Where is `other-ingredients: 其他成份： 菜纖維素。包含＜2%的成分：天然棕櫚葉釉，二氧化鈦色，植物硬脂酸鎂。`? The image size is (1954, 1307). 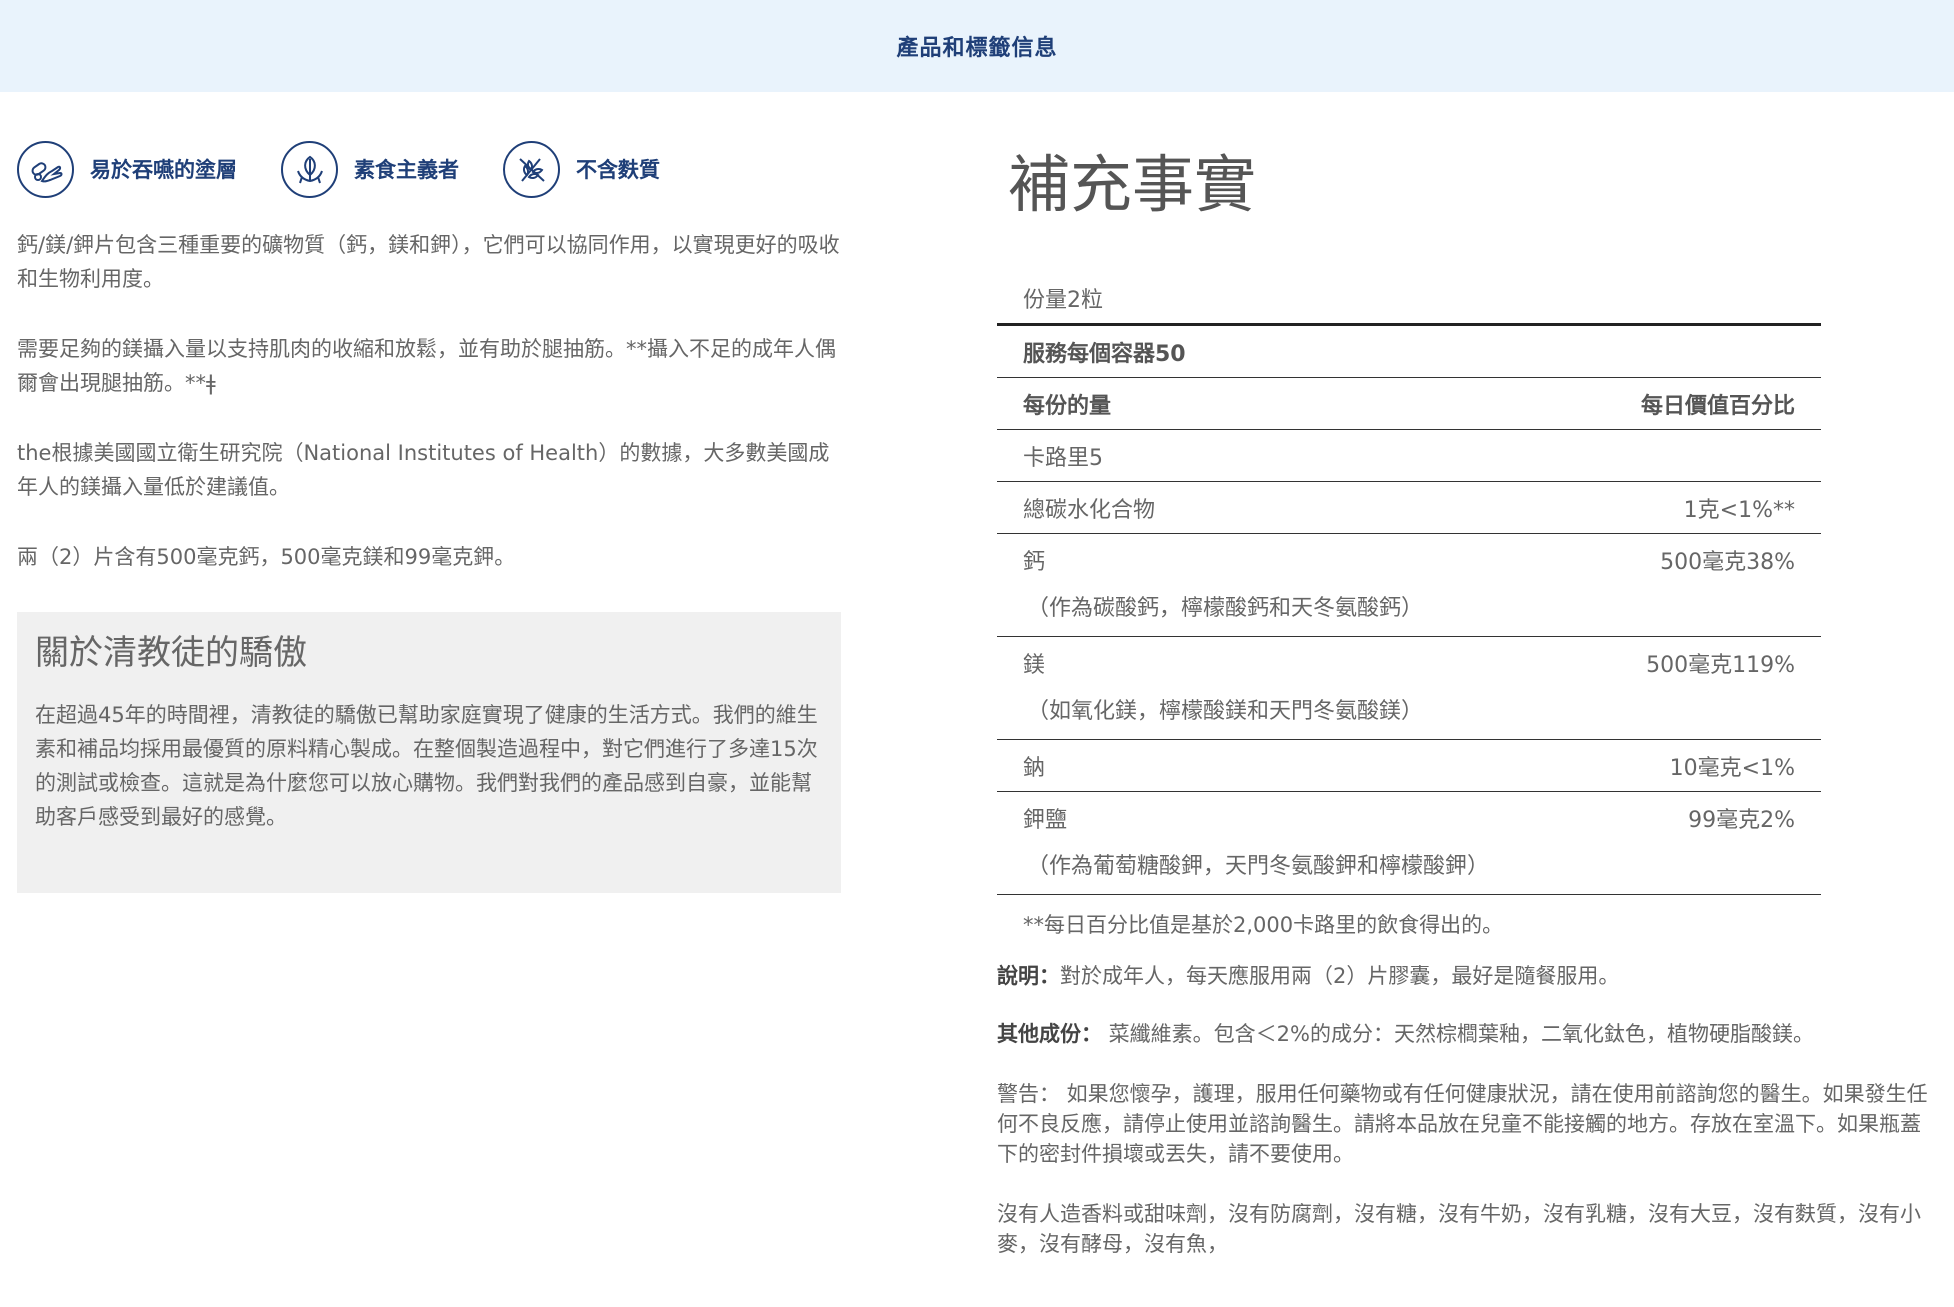
other-ingredients: 其他成份： 菜纖維素。包含＜2%的成分：天然棕櫚葉釉，二氧化鈦色，植物硬脂酸鎂。 is located at coordinates (1467, 1034).